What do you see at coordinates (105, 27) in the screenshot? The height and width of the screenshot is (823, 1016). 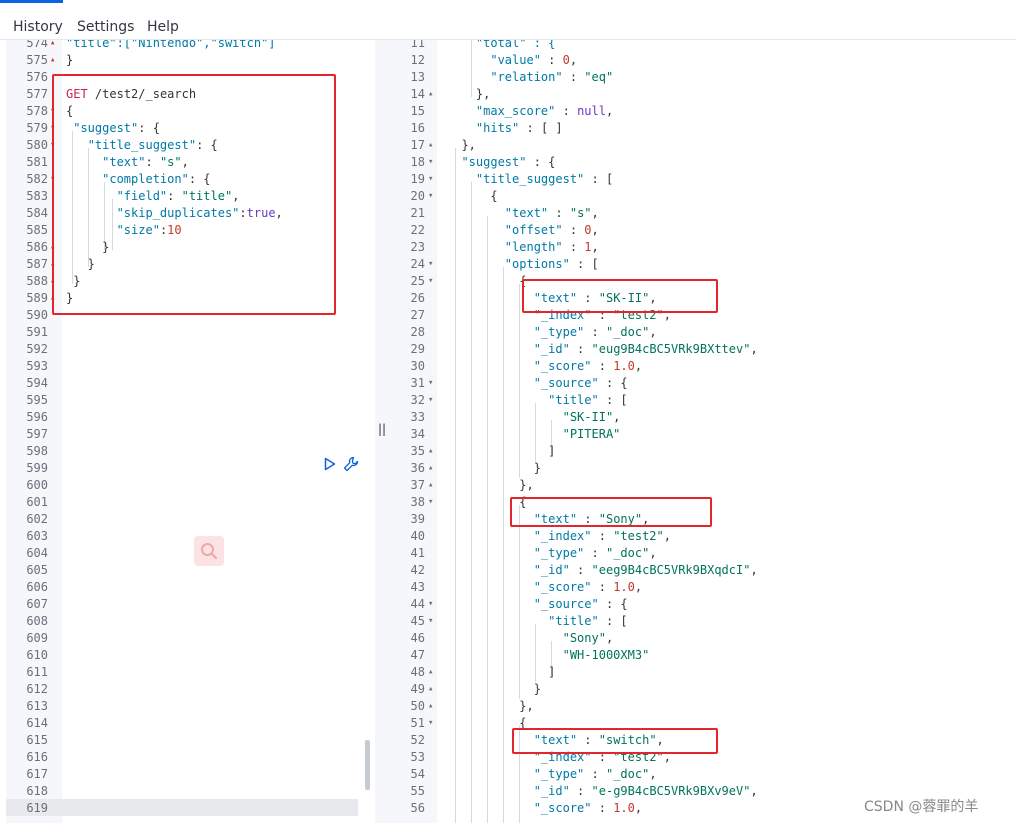 I see `menu-settings: Settings` at bounding box center [105, 27].